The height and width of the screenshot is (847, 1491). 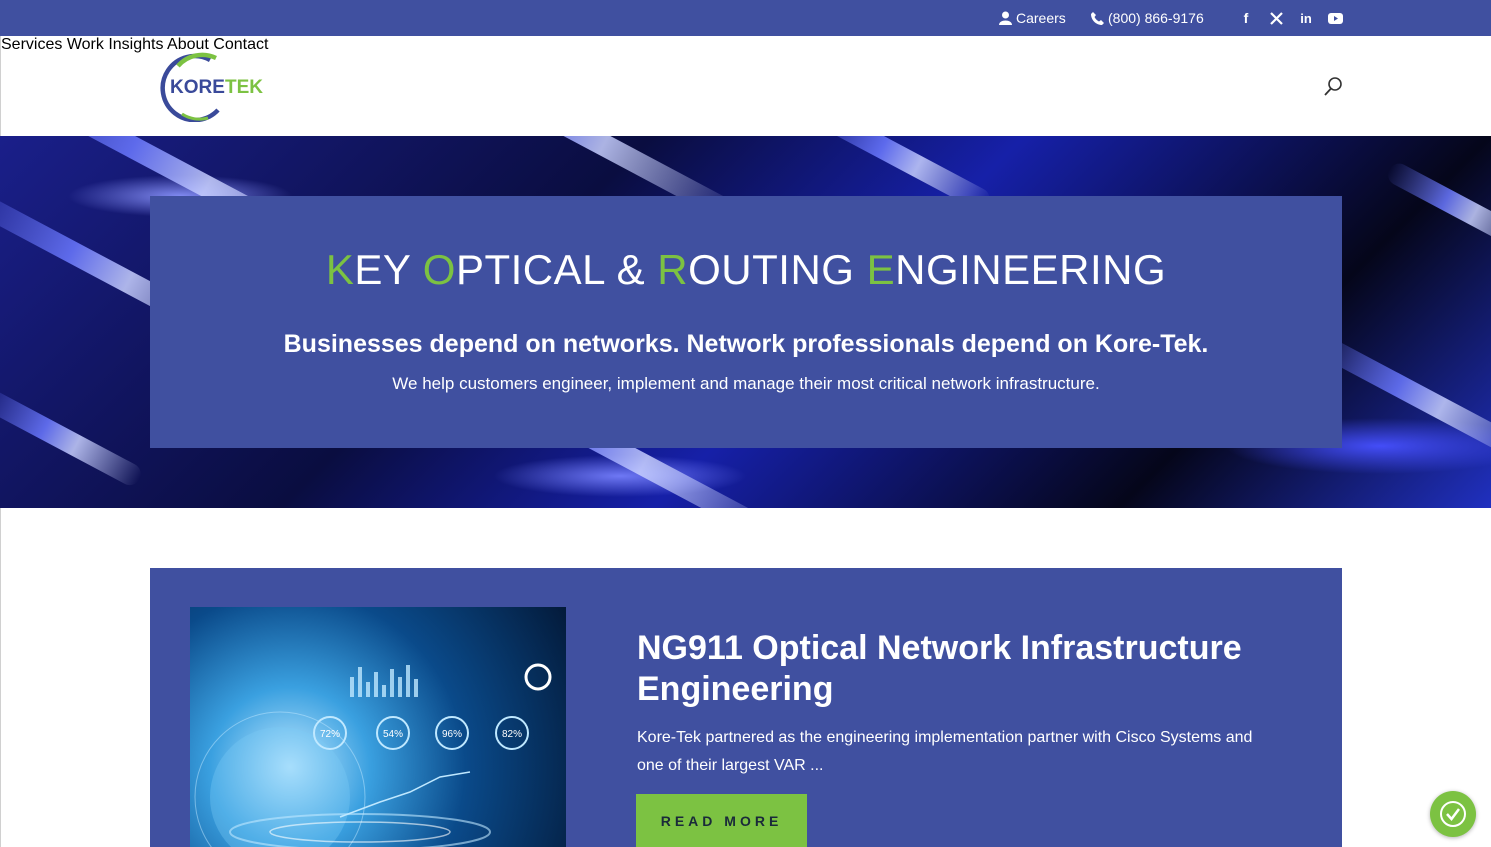 I want to click on hero-title-accent: E, so click(x=881, y=269).